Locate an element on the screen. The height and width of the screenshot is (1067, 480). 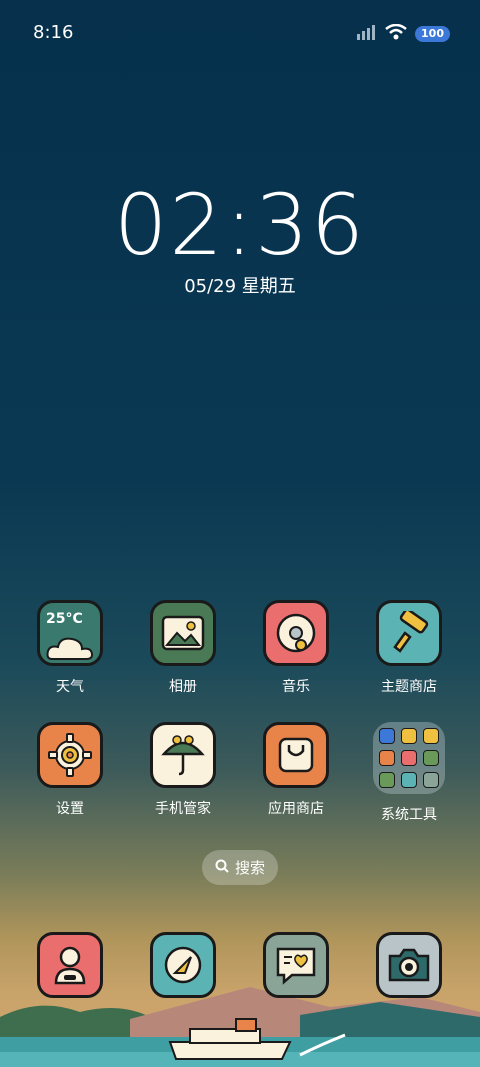
browser-compass-icon is located at coordinates (183, 965).